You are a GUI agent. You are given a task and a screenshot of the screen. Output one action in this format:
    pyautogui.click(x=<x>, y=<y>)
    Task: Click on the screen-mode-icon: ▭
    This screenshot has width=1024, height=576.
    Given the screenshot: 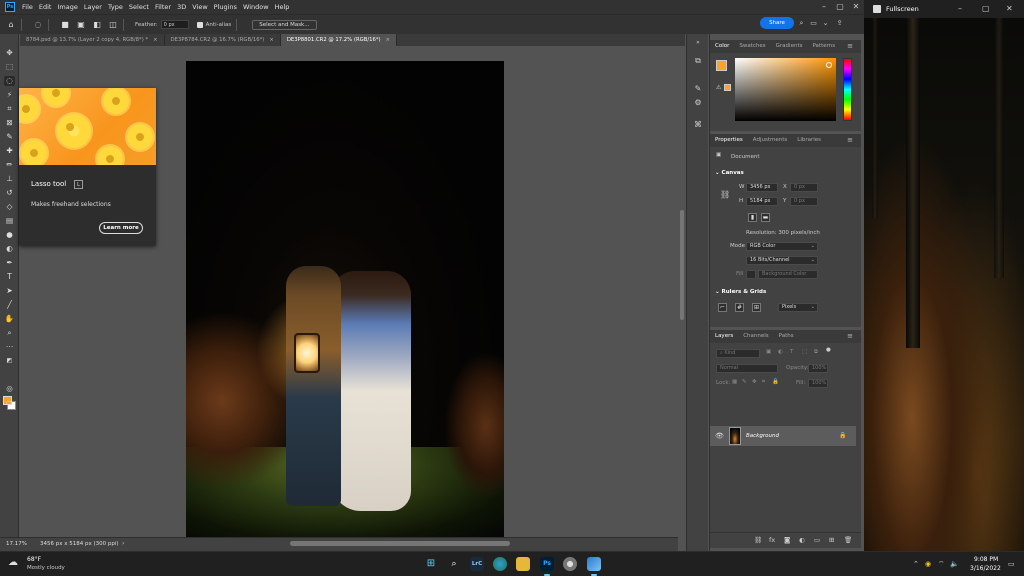 What is the action you would take?
    pyautogui.click(x=9, y=403)
    